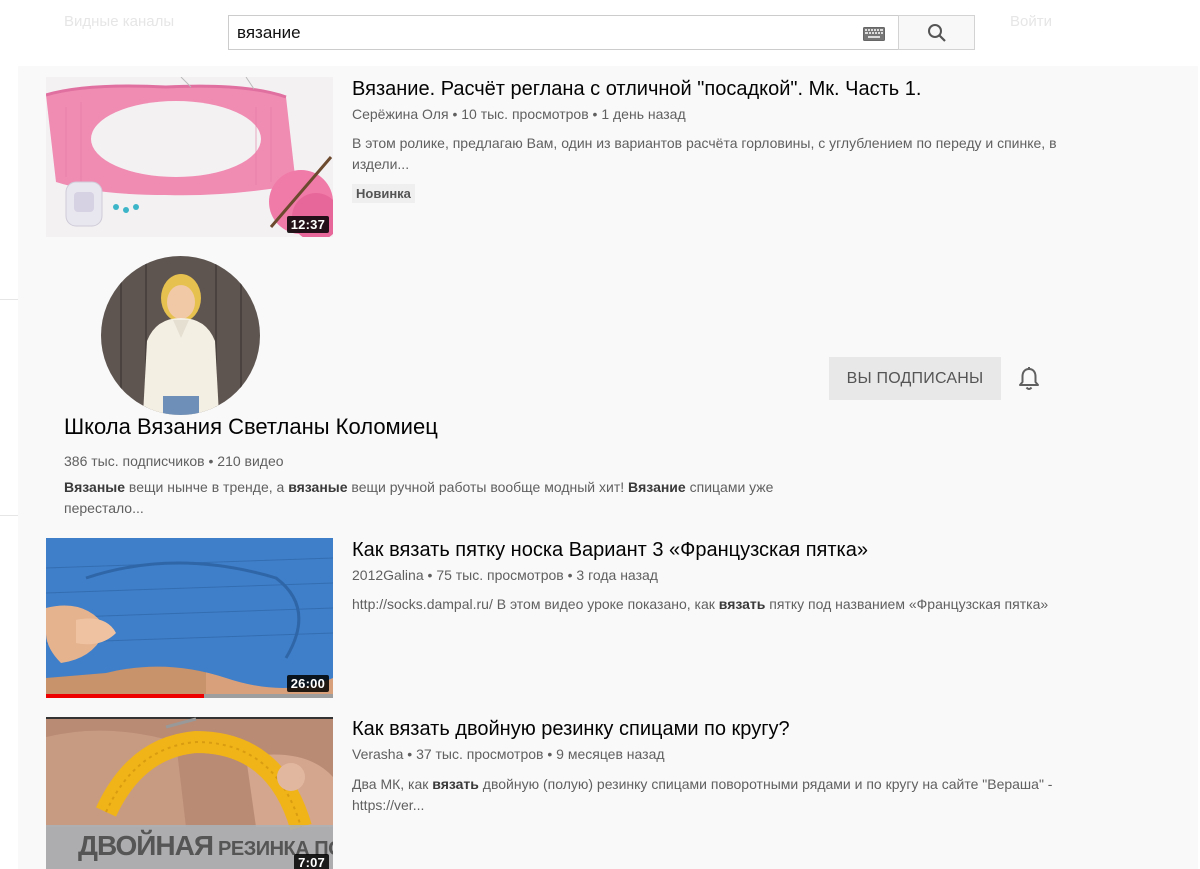 Image resolution: width=1200 pixels, height=869 pixels. I want to click on channel-metadata: 386 тыс. подписчиков • 210 видео, so click(174, 461).